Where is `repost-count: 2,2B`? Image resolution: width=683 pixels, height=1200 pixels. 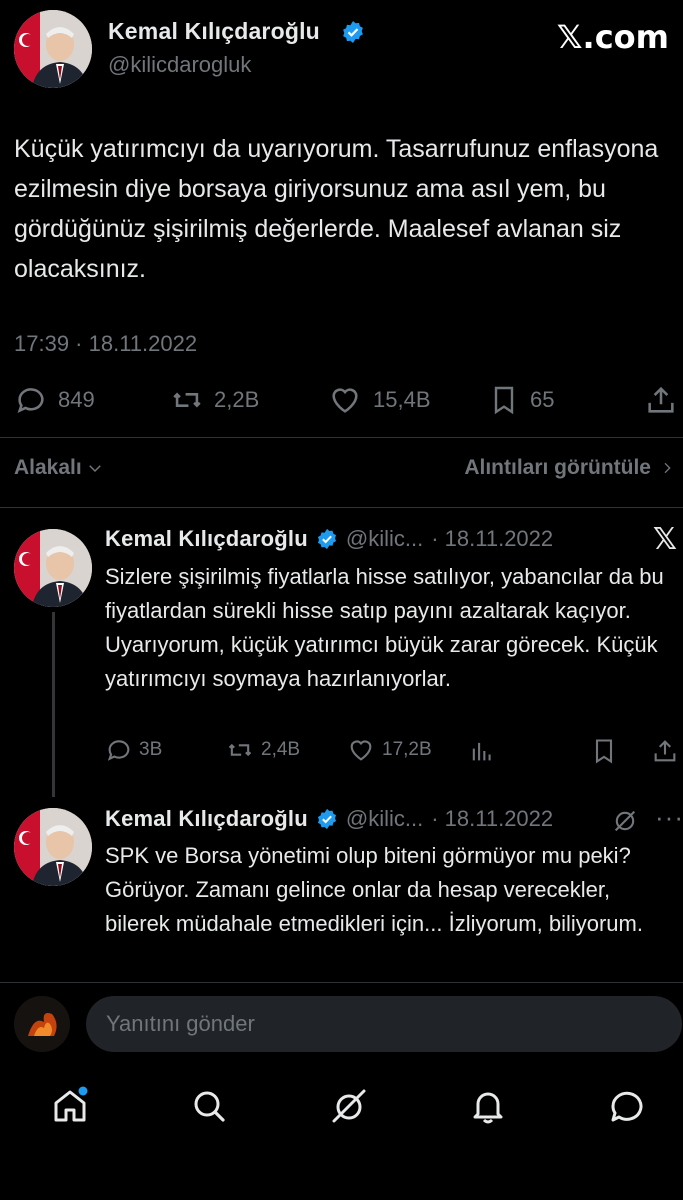
repost-count: 2,2B is located at coordinates (237, 399).